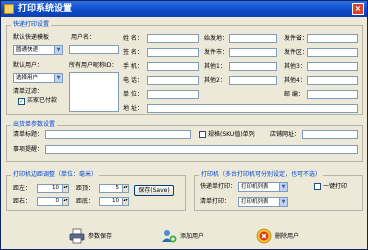  What do you see at coordinates (294, 94) in the screenshot?
I see `zip-label: 邮 编：` at bounding box center [294, 94].